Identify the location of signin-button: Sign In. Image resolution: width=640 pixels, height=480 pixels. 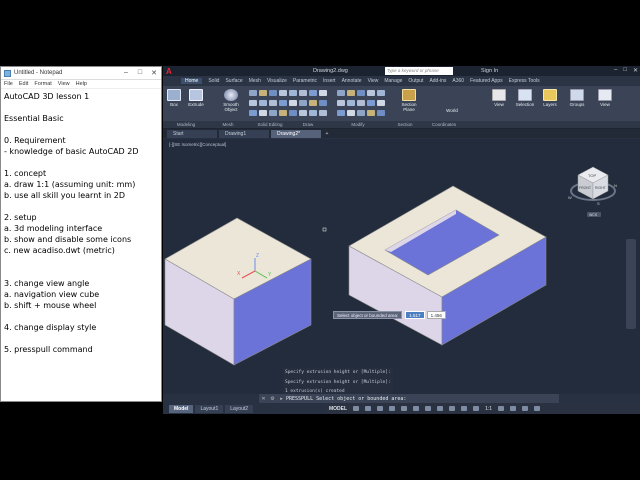
(489, 71).